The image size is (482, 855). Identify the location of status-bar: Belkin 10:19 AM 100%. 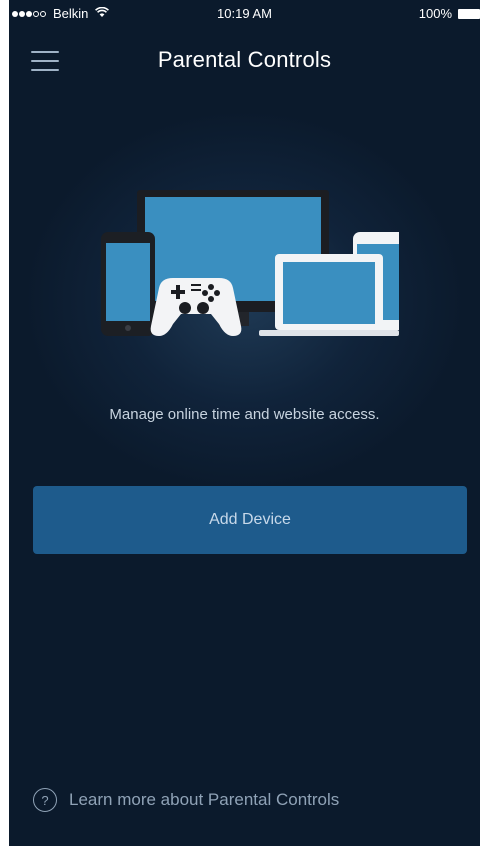
(244, 14).